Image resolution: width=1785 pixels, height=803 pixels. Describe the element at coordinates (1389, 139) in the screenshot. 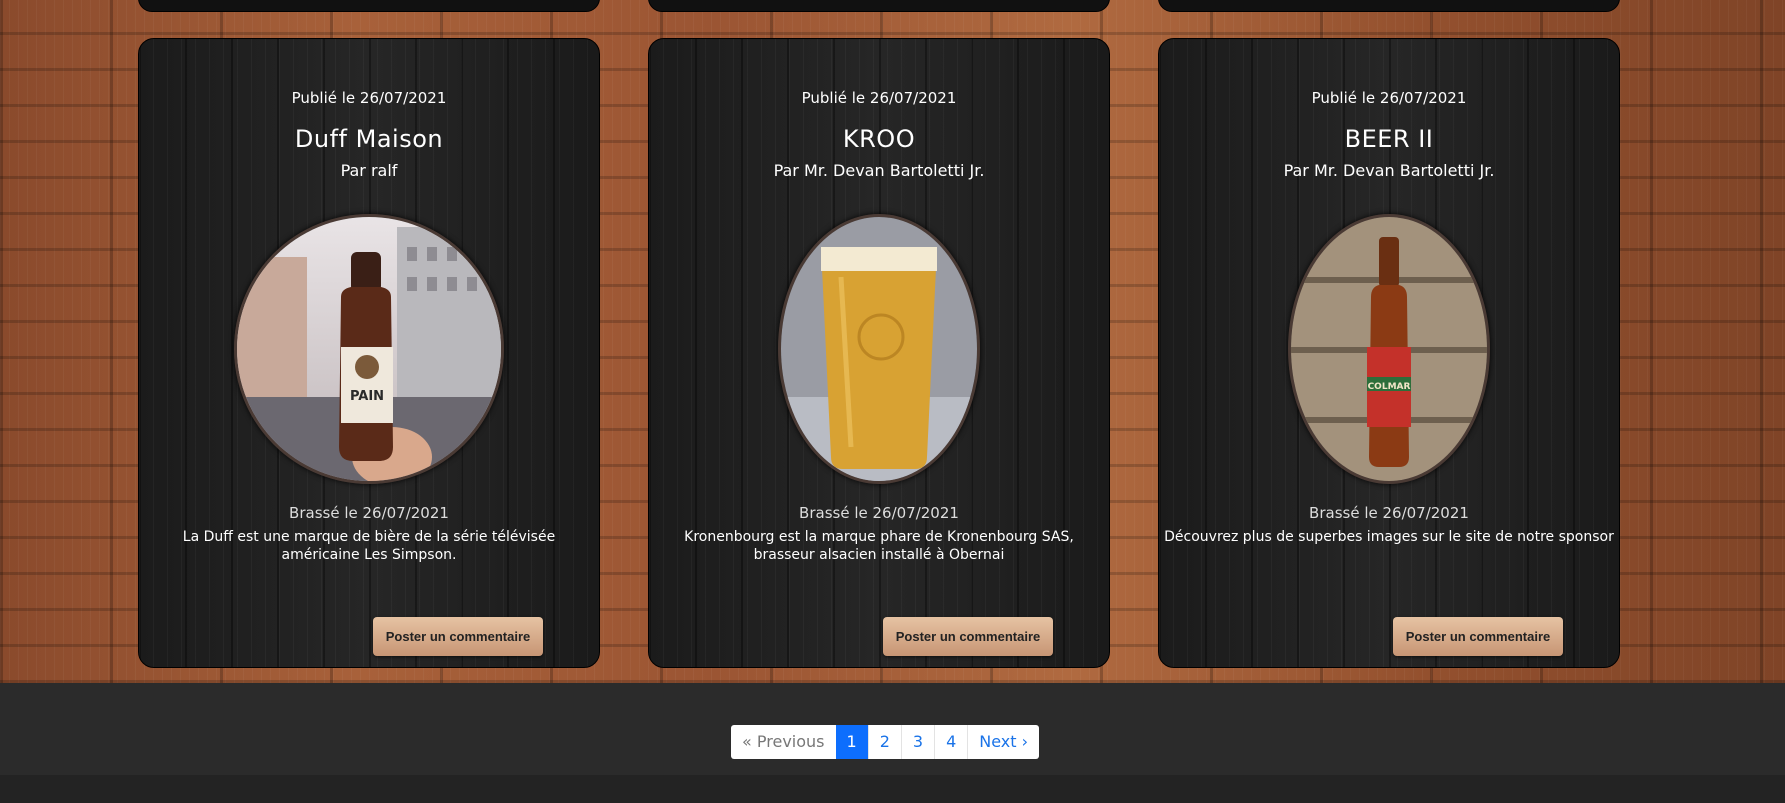

I see `beer-title: BEER II` at that location.